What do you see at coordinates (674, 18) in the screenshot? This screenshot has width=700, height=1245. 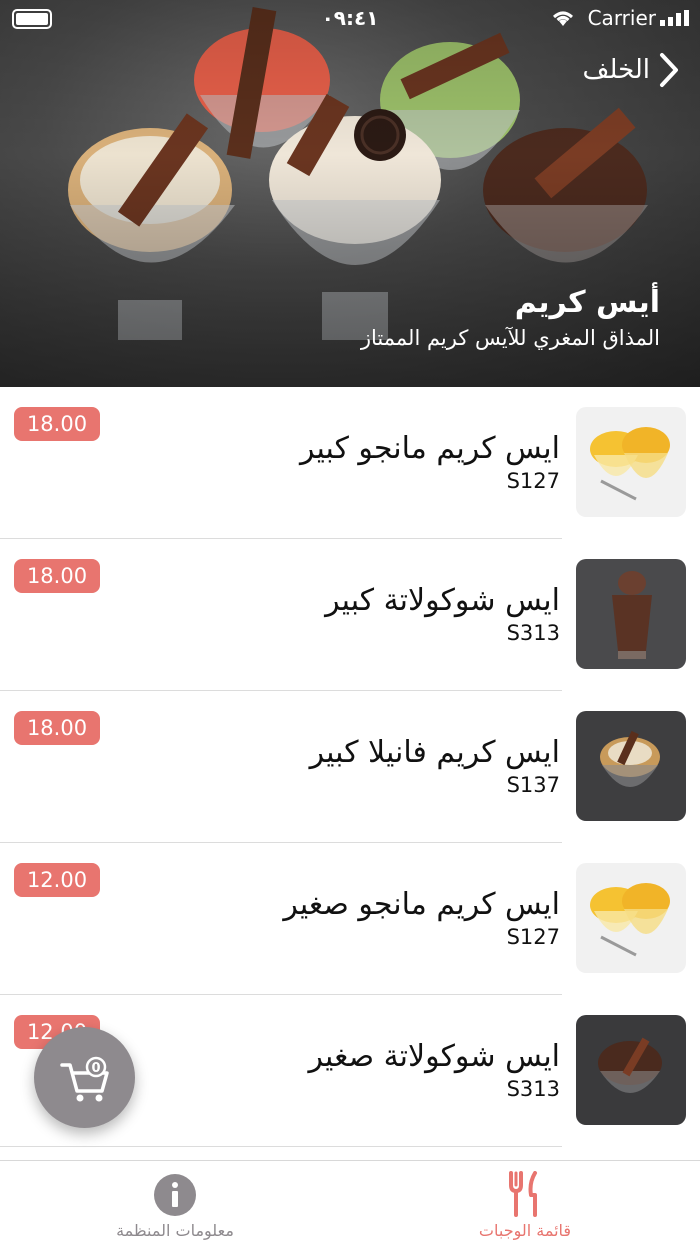 I see `signal-icon` at bounding box center [674, 18].